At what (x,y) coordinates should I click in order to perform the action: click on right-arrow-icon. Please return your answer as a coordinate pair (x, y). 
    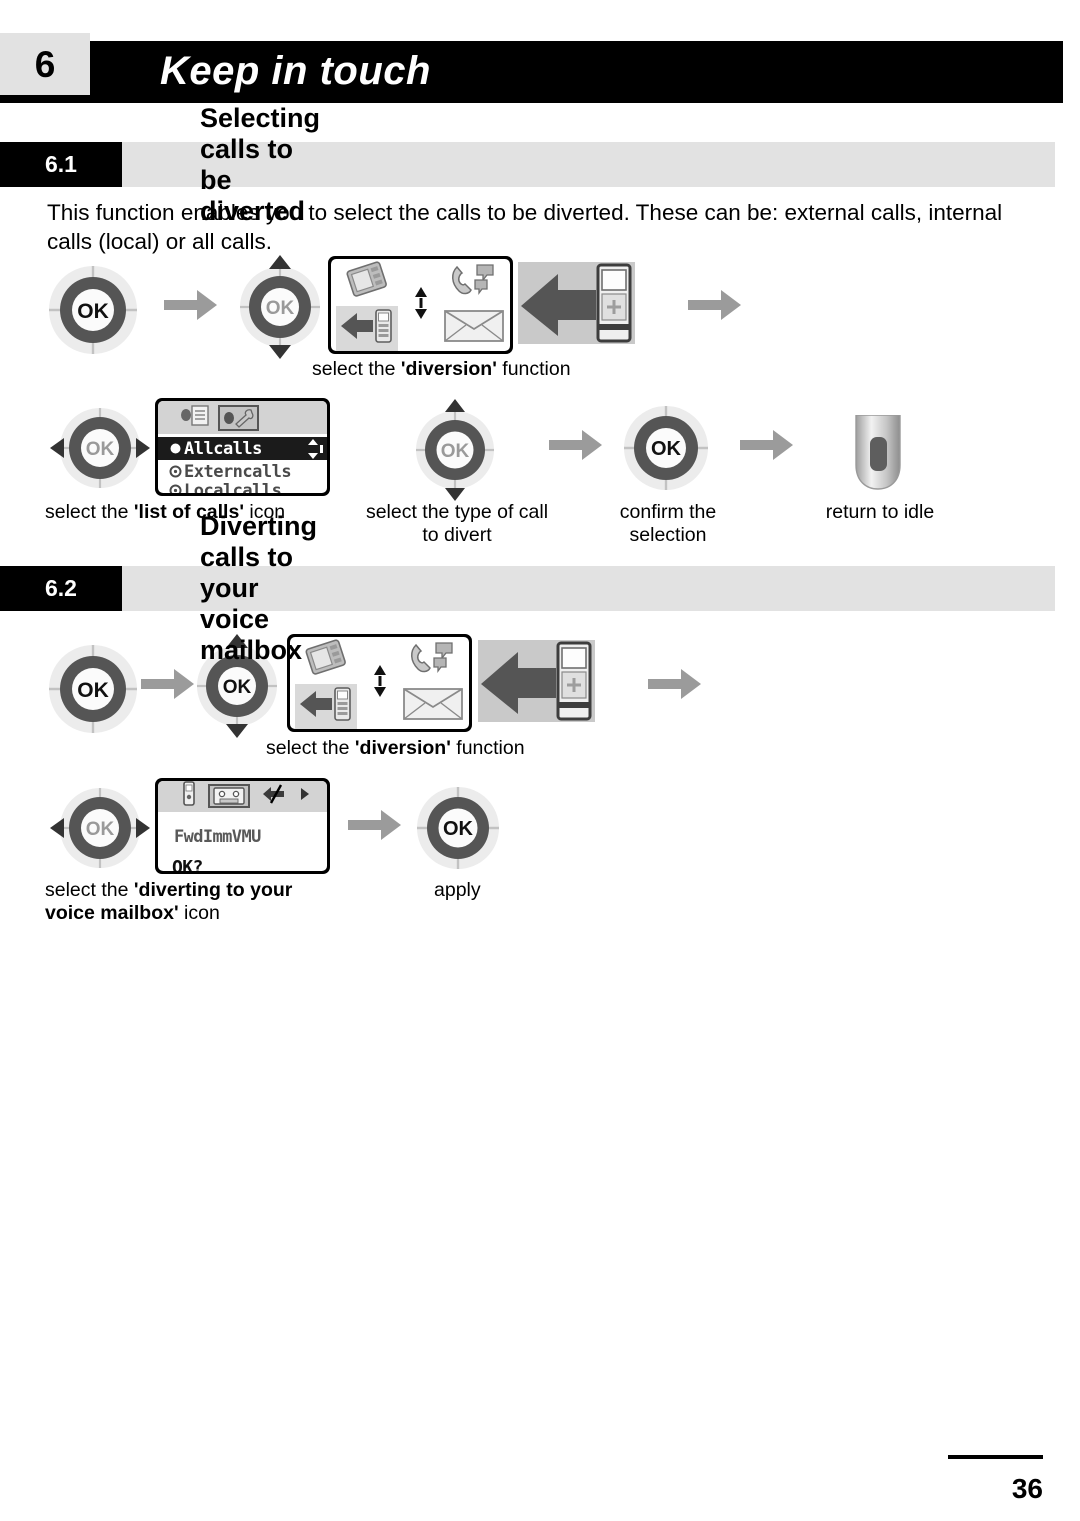
    Looking at the image, I should click on (143, 828).